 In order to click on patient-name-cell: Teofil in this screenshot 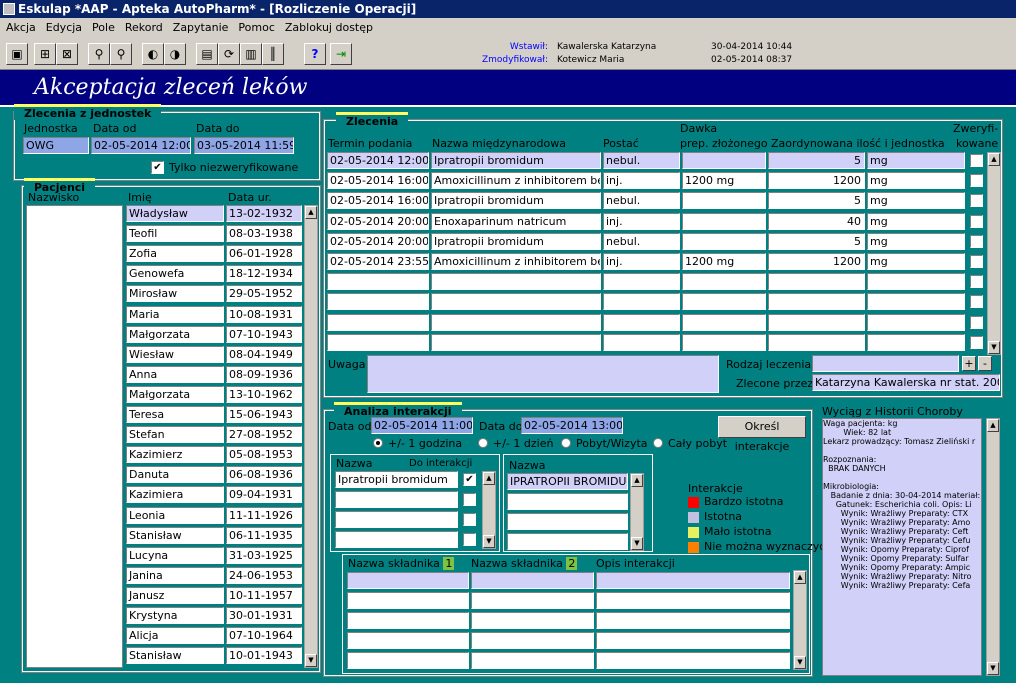, I will do `click(175, 234)`.